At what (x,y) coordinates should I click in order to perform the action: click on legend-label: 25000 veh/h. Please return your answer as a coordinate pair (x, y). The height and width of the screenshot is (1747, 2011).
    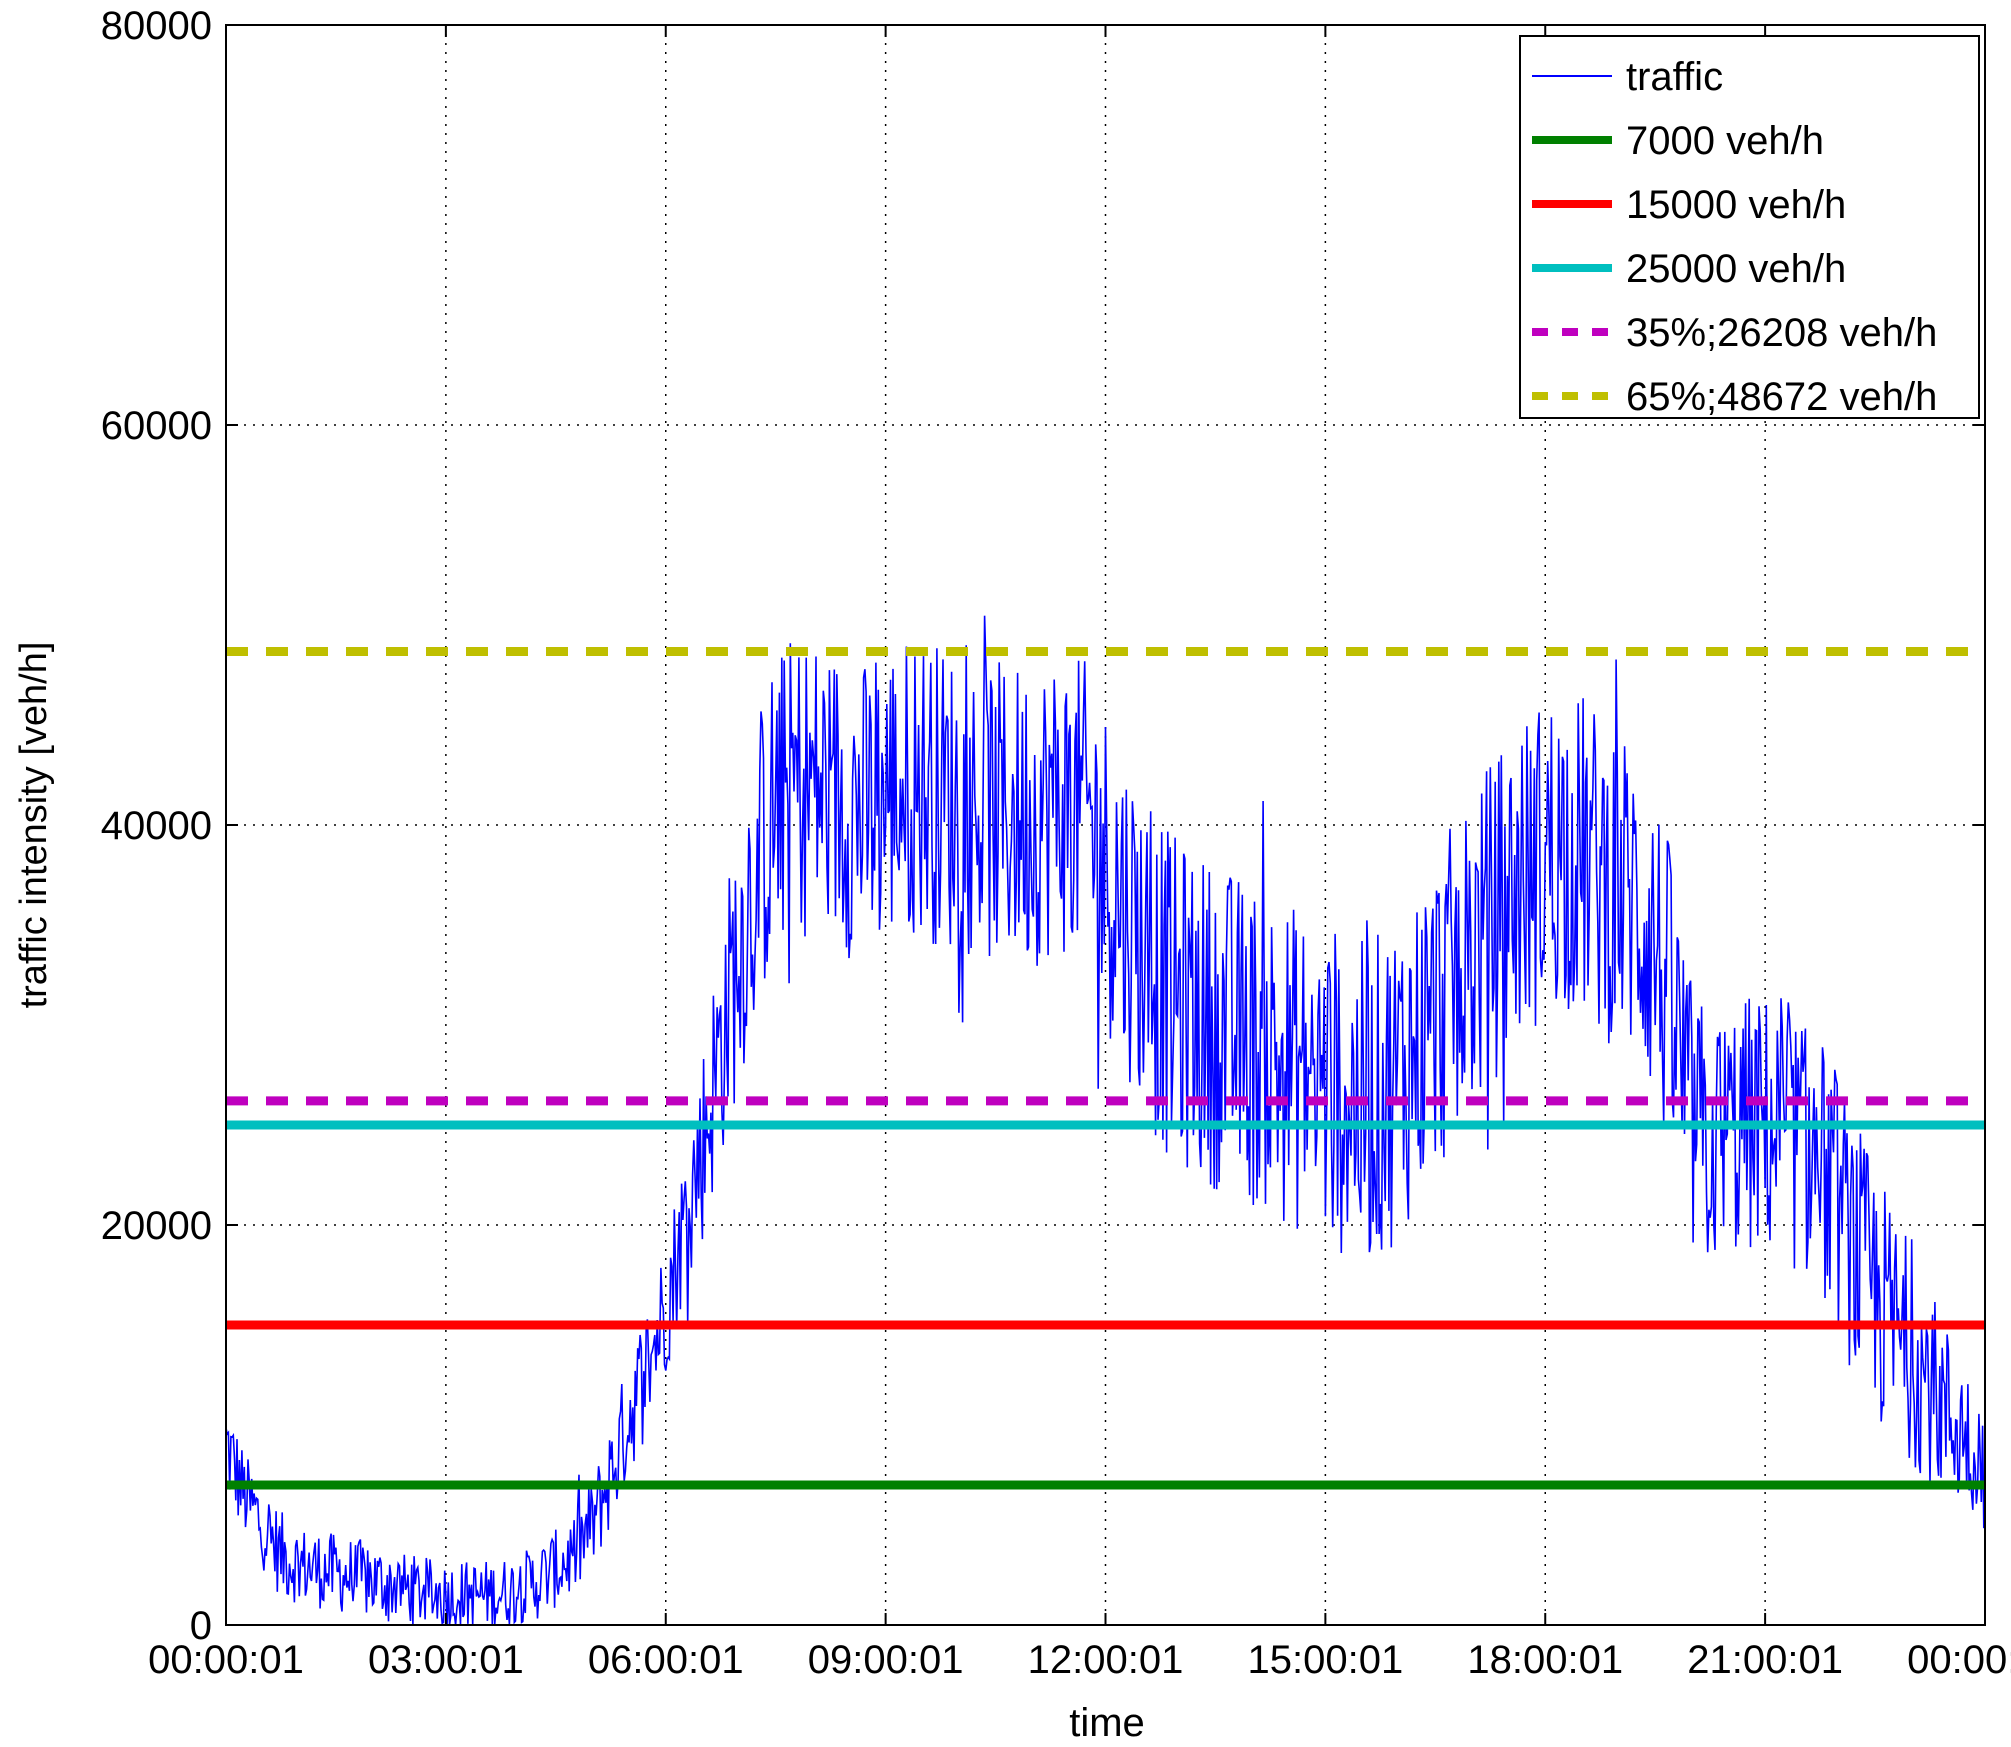
    Looking at the image, I should click on (1736, 269).